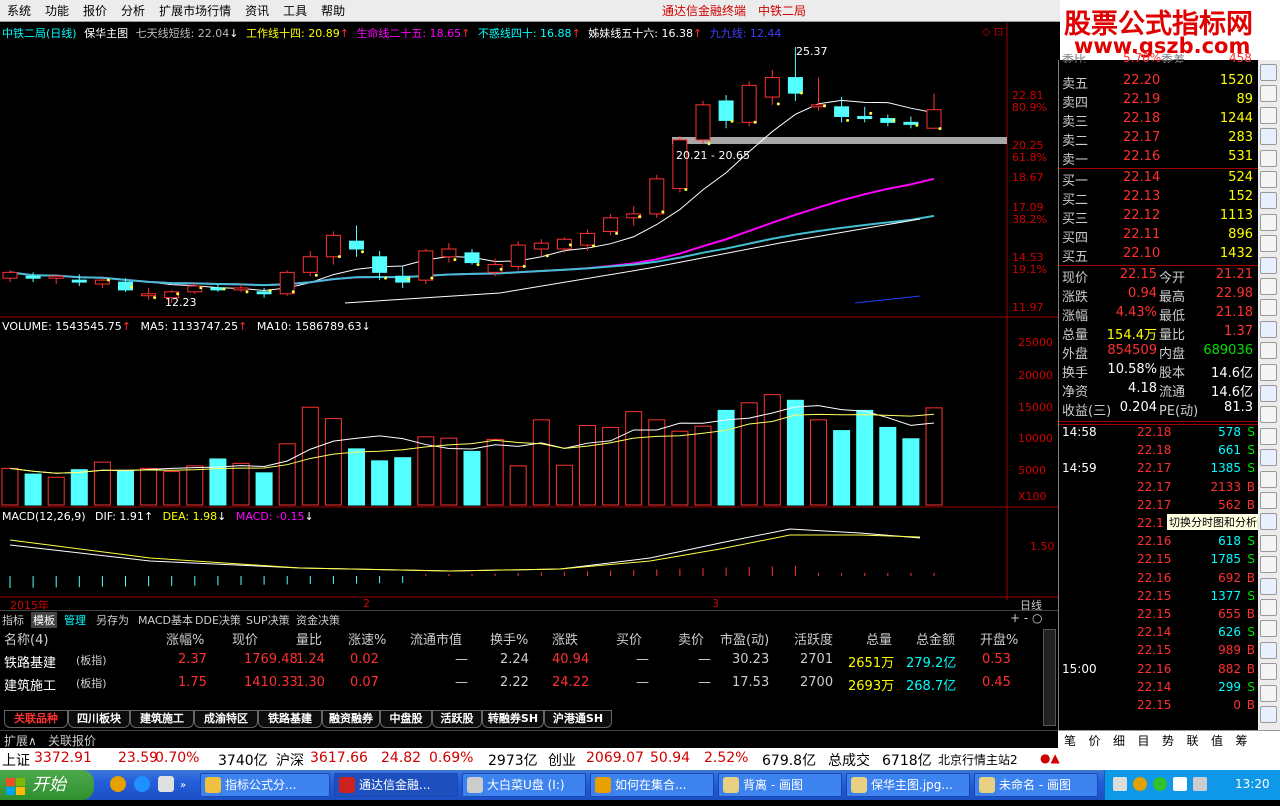 The image size is (1280, 806). Describe the element at coordinates (691, 638) in the screenshot. I see `column-header: 卖价` at that location.